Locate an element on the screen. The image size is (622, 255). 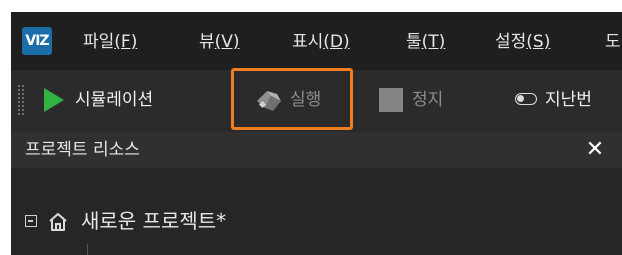
previous-label: 지난번 is located at coordinates (568, 100).